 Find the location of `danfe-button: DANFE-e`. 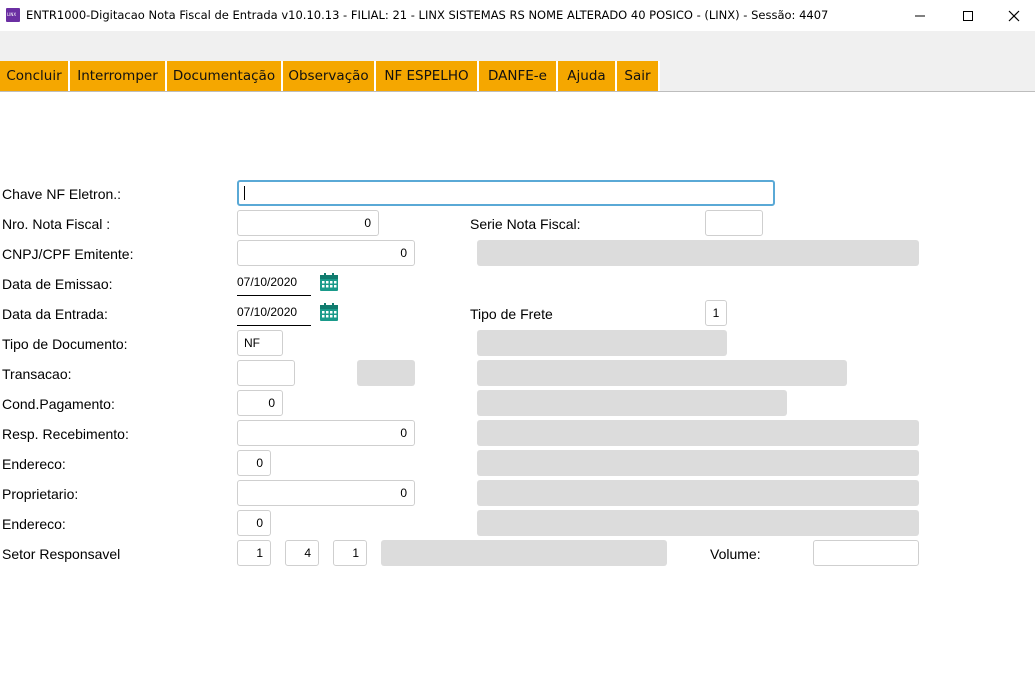

danfe-button: DANFE-e is located at coordinates (518, 76).